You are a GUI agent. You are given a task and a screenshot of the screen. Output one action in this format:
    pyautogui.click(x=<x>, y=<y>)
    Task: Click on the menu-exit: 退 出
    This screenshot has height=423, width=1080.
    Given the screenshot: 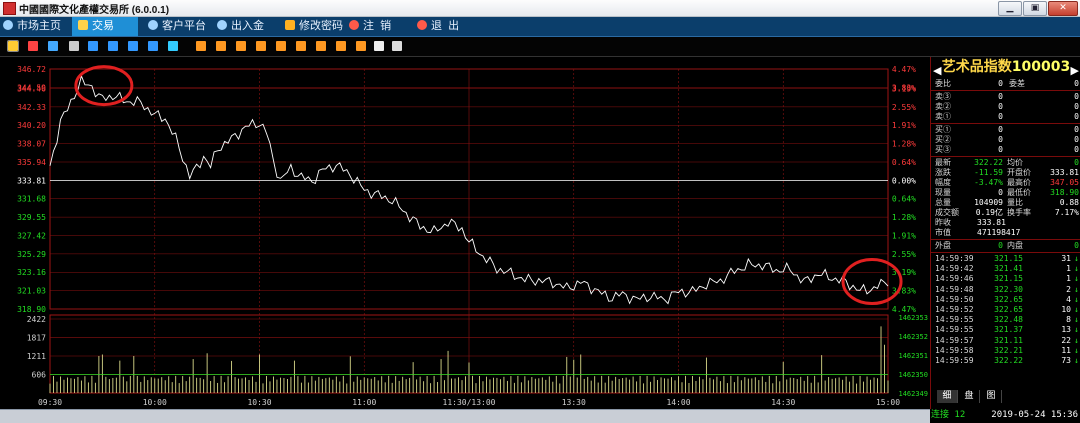 What is the action you would take?
    pyautogui.click(x=448, y=26)
    